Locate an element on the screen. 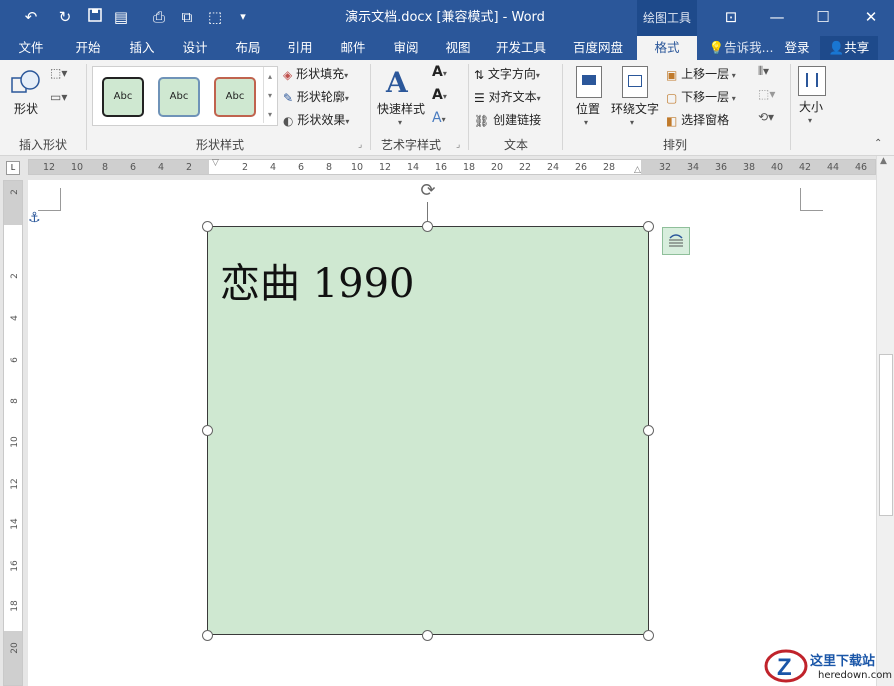 This screenshot has width=894, height=686. size-caret: ▾ is located at coordinates (810, 120).